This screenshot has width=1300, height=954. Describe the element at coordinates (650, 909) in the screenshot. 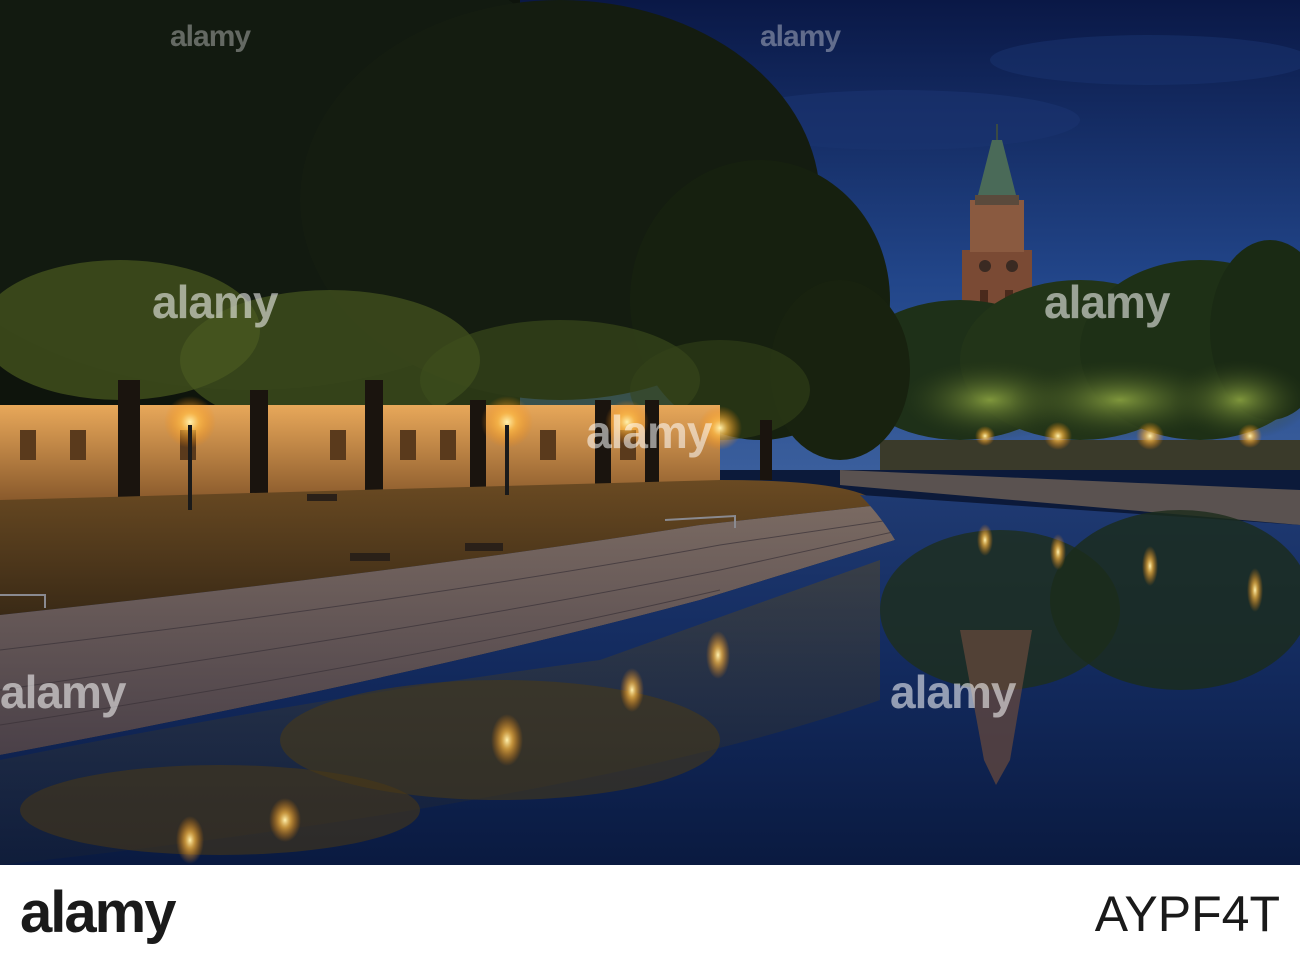

I see `footer-bar: alamy AYPF4T` at that location.